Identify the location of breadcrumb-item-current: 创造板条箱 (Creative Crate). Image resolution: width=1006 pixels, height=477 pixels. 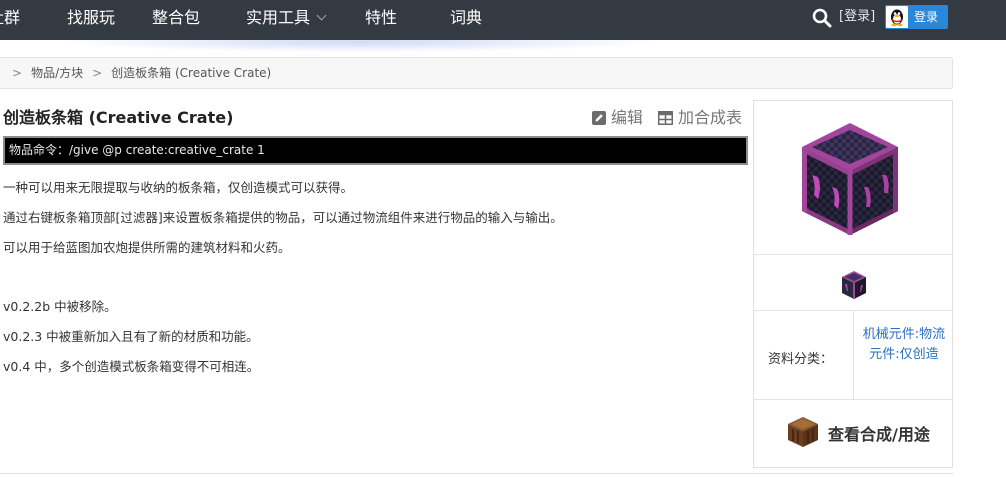
(191, 73).